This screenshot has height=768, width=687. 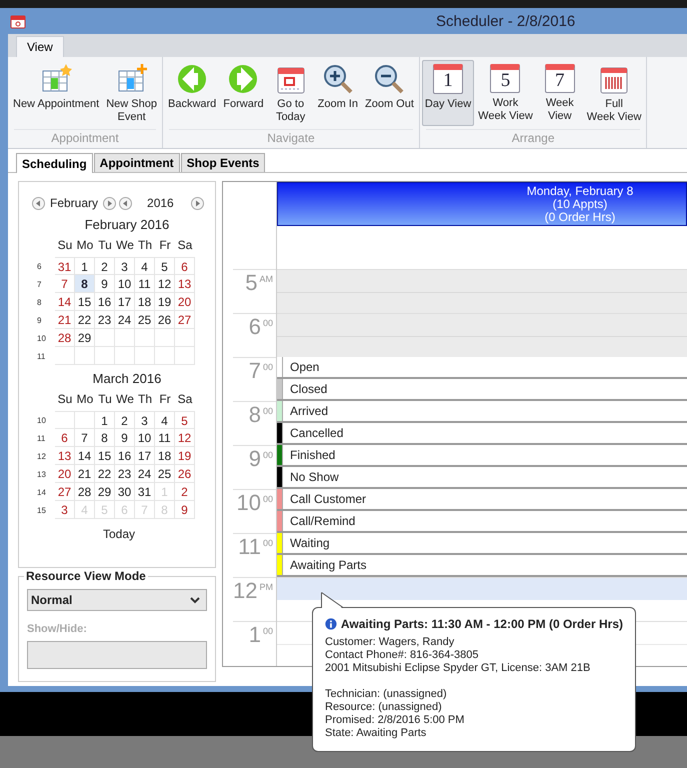 What do you see at coordinates (85, 438) in the screenshot?
I see `calendar-day: 7` at bounding box center [85, 438].